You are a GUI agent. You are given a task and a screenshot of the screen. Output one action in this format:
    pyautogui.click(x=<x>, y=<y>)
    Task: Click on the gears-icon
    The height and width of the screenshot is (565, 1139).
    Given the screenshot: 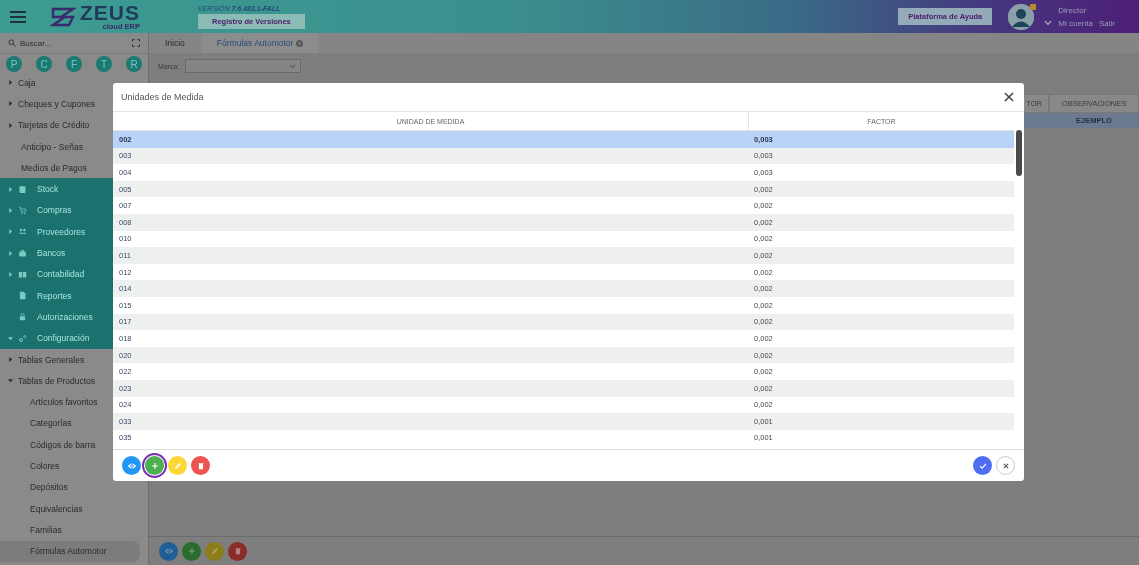 What is the action you would take?
    pyautogui.click(x=22, y=338)
    